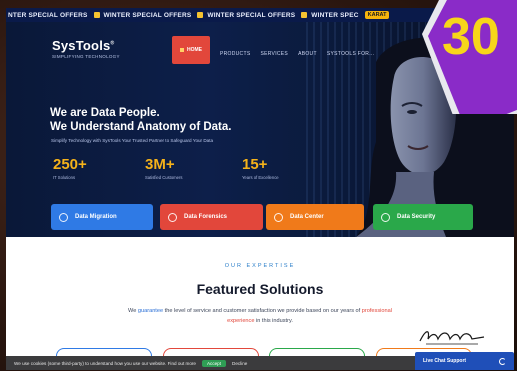  Describe the element at coordinates (102, 217) in the screenshot. I see `data-migration-button: Data Migration` at that location.